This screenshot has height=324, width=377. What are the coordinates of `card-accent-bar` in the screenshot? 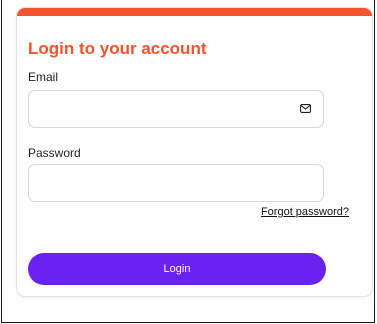 It's located at (194, 12).